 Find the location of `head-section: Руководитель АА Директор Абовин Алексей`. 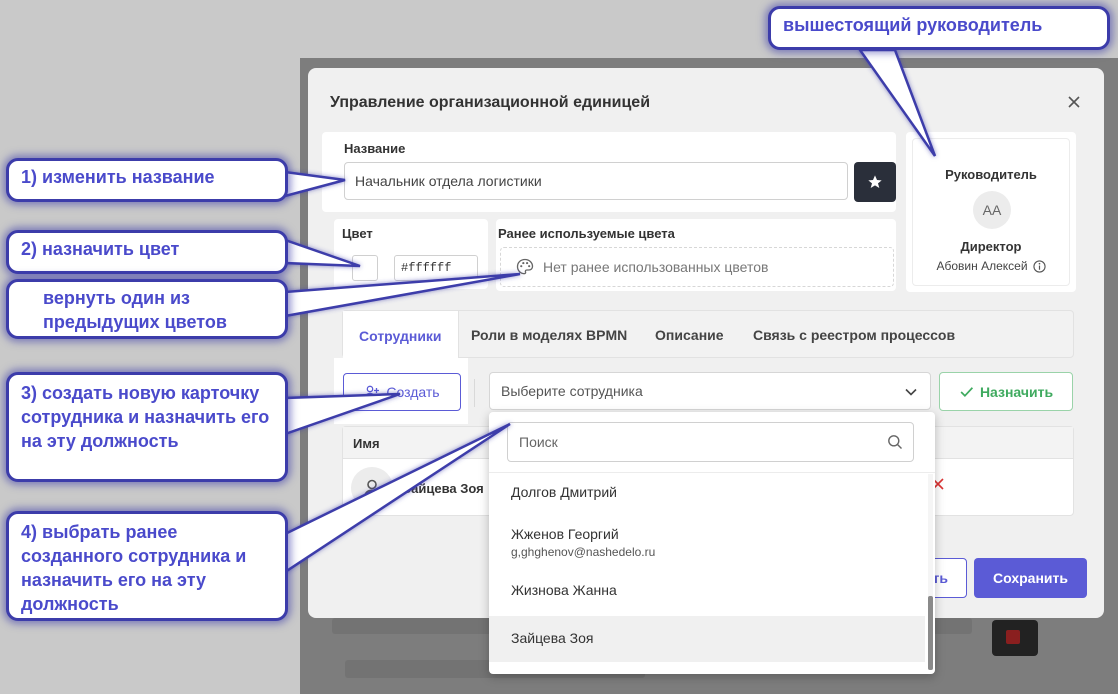

head-section: Руководитель АА Директор Абовин Алексей is located at coordinates (991, 212).